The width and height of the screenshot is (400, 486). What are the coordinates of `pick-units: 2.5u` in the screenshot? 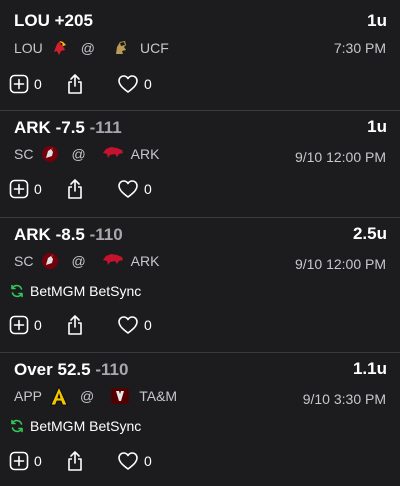 It's located at (369, 233).